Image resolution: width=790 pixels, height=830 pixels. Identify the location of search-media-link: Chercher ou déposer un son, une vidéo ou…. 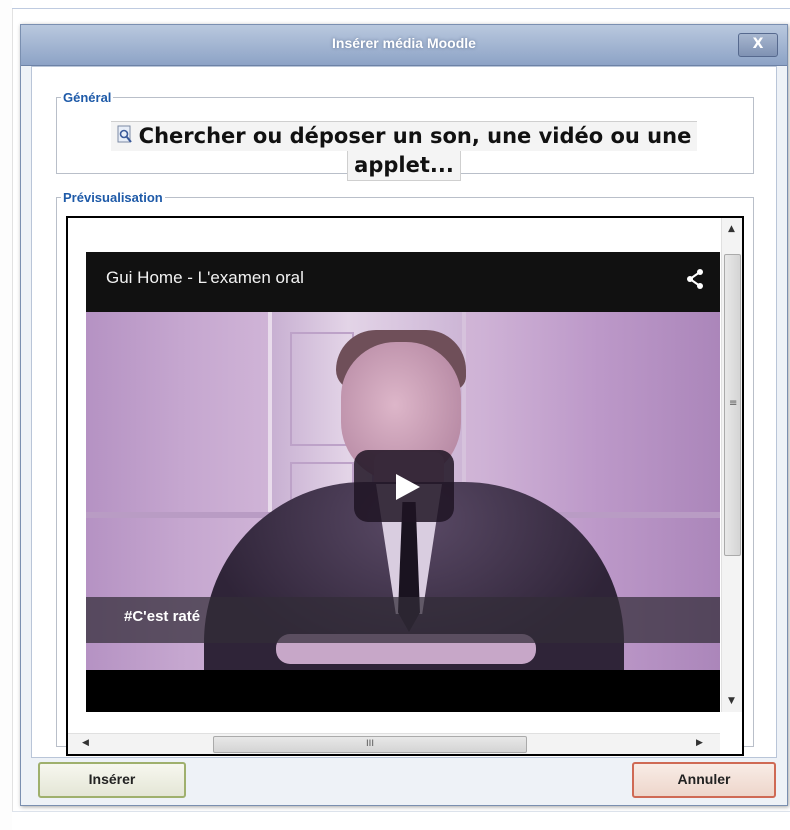
(404, 151).